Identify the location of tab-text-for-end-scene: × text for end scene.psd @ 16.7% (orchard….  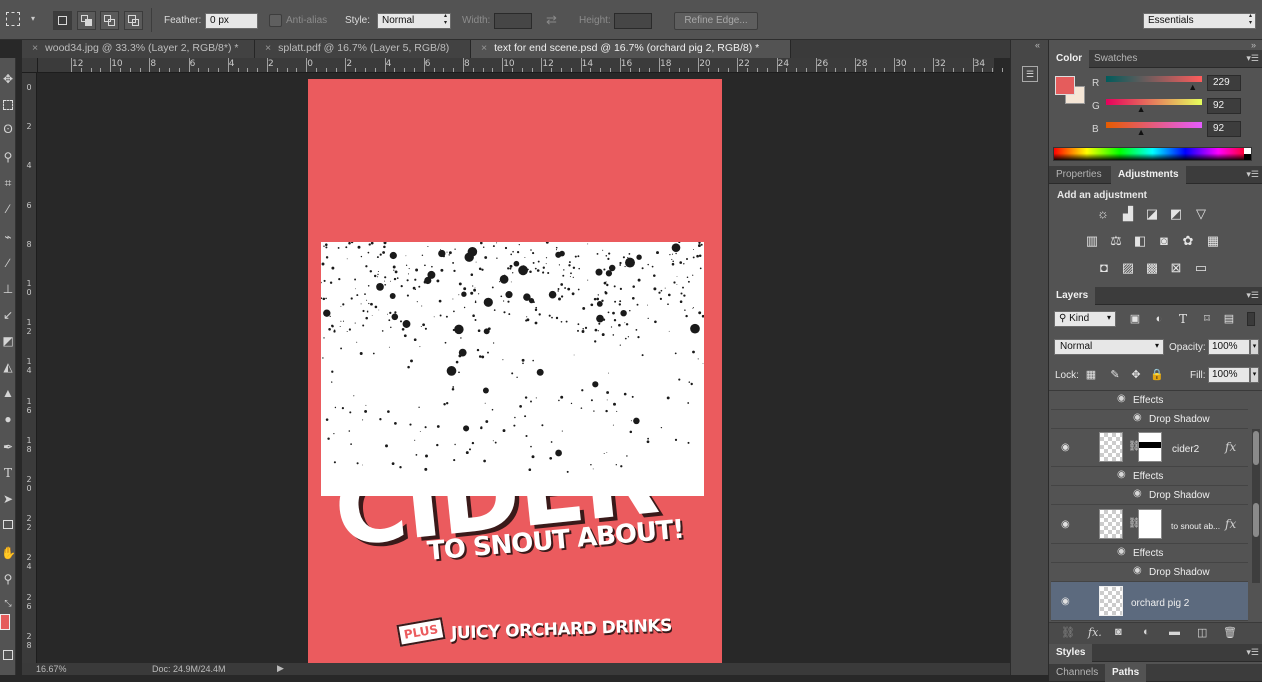
(631, 49).